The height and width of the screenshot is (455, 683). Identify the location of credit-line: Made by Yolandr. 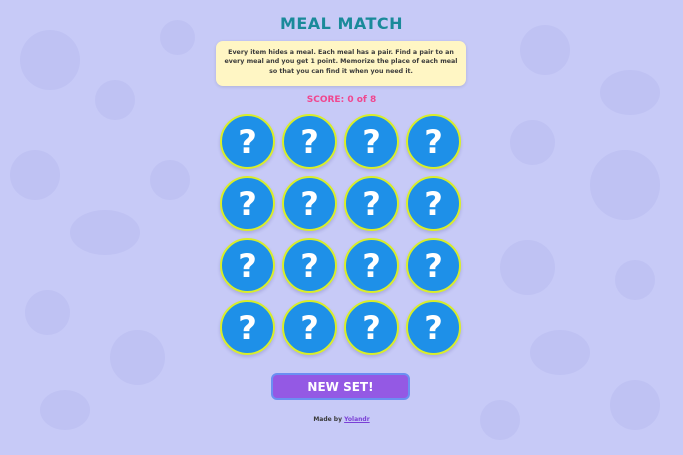
(341, 419).